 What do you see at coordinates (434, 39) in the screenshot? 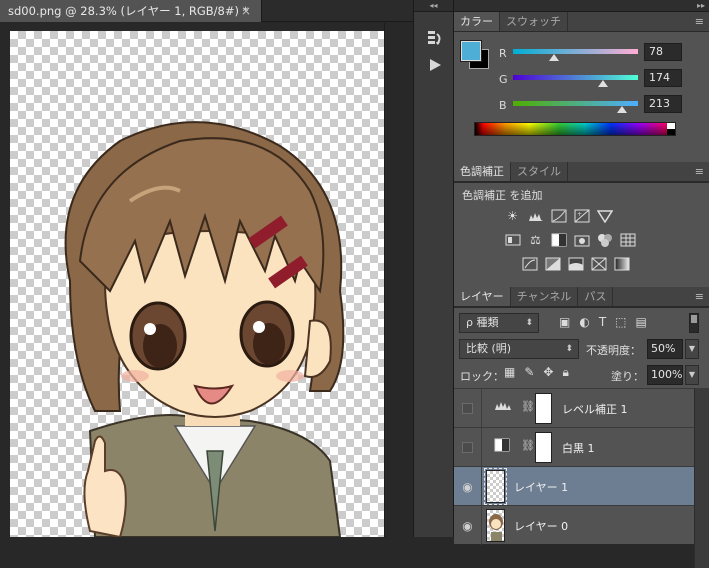
I see `history-icon` at bounding box center [434, 39].